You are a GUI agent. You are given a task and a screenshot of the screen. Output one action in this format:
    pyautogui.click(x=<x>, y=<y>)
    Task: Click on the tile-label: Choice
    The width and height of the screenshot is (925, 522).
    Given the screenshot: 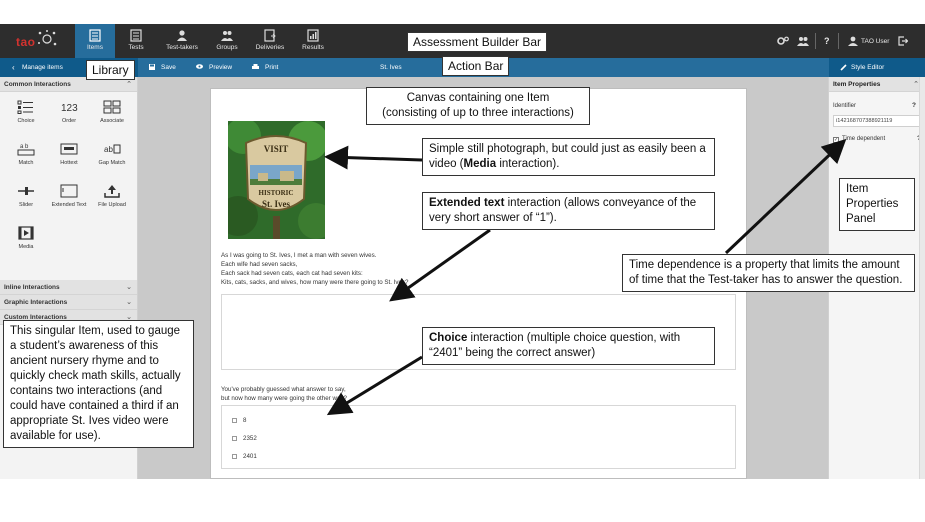 What is the action you would take?
    pyautogui.click(x=26, y=121)
    